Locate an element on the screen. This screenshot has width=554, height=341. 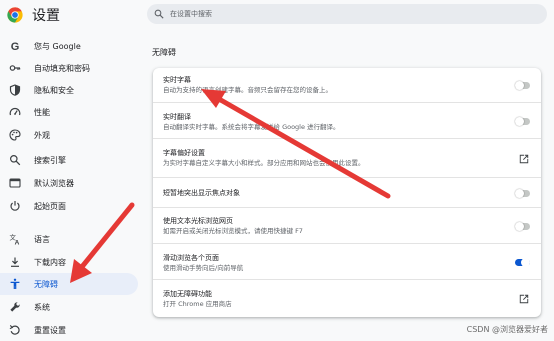
sidebar-item-search-engine: 搜索引擎 is located at coordinates (69, 160).